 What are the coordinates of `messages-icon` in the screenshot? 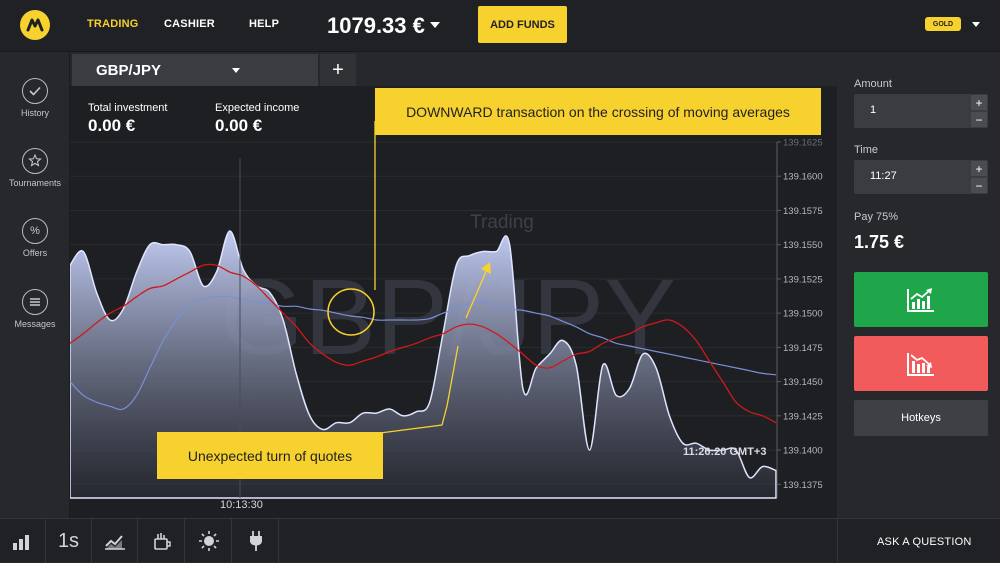 It's located at (35, 302).